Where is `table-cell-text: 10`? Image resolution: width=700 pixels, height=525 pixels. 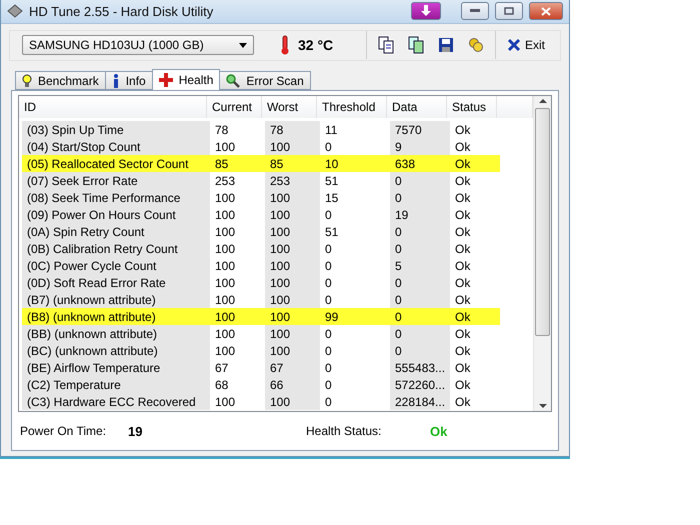 table-cell-text: 10 is located at coordinates (332, 164).